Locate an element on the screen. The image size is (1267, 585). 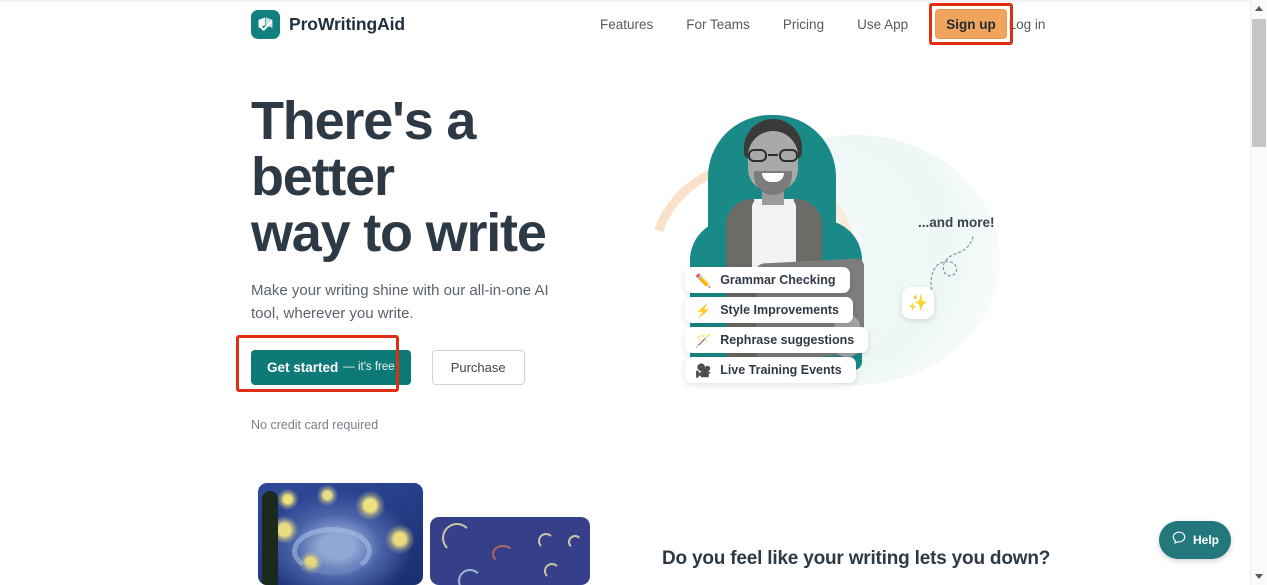
sign-up-highlight-box: Sign up is located at coordinates (971, 24).